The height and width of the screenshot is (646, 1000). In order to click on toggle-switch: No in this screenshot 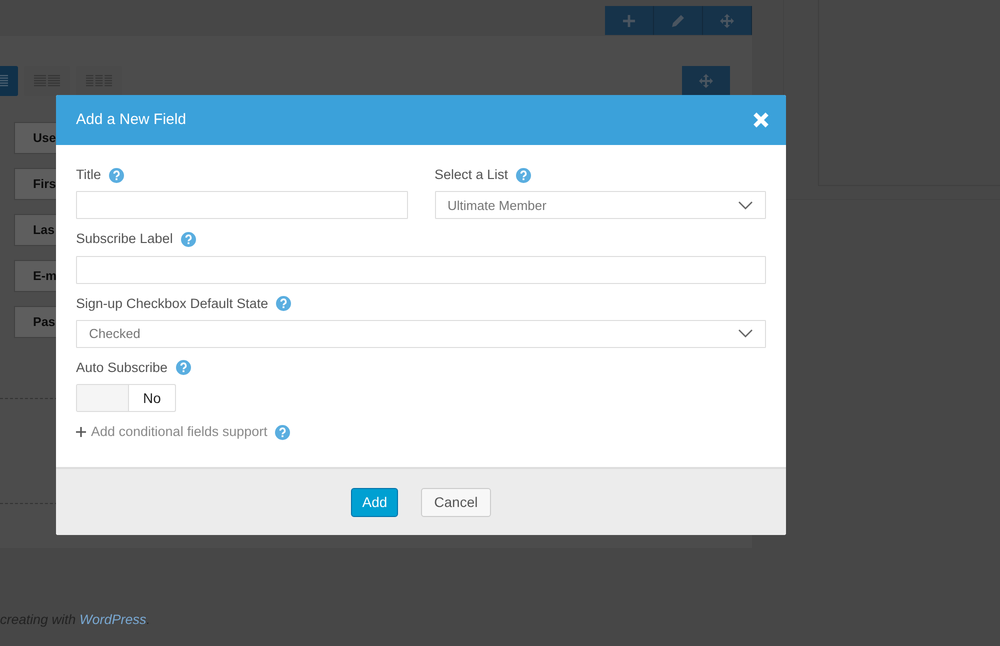, I will do `click(126, 398)`.